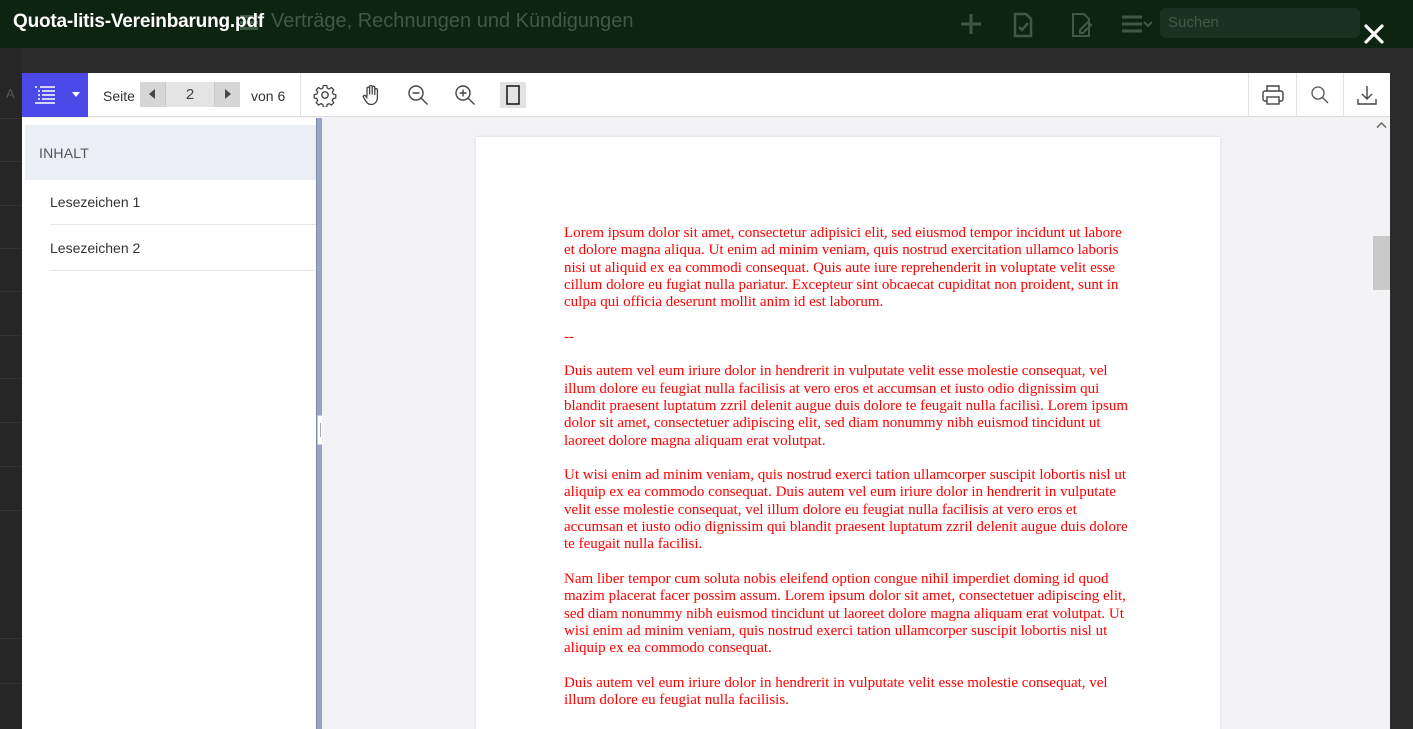 The image size is (1413, 729). I want to click on arrow-right-icon, so click(228, 94).